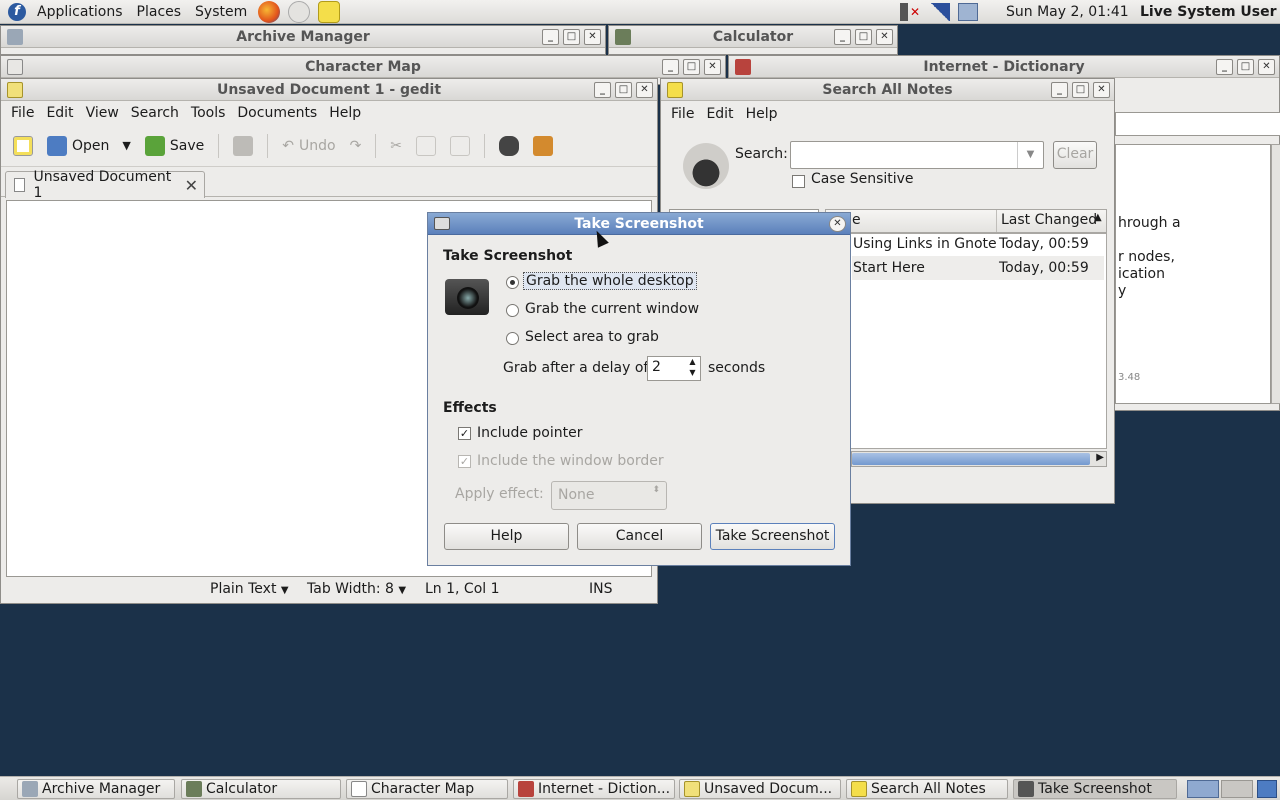 The width and height of the screenshot is (1280, 800). Describe the element at coordinates (329, 90) in the screenshot. I see `gedit-titlebar: Unsaved Document 1 - gedit _ □ ✕` at that location.